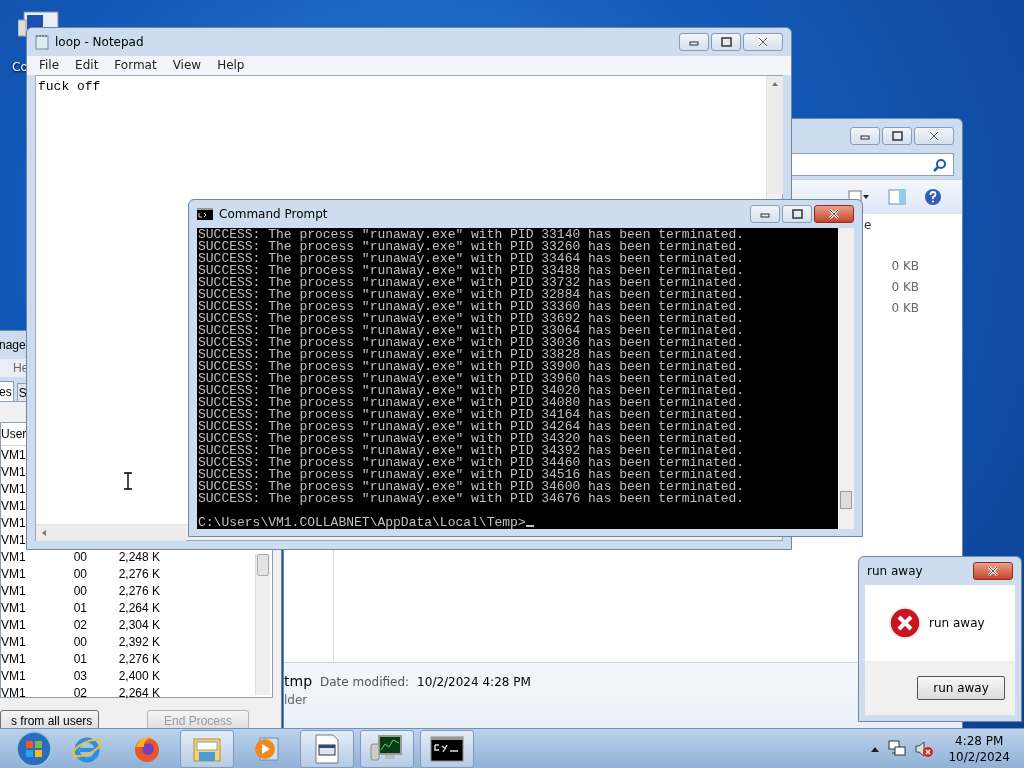 This screenshot has width=1024, height=768. Describe the element at coordinates (365, 682) in the screenshot. I see `date-label: Date modified:` at that location.